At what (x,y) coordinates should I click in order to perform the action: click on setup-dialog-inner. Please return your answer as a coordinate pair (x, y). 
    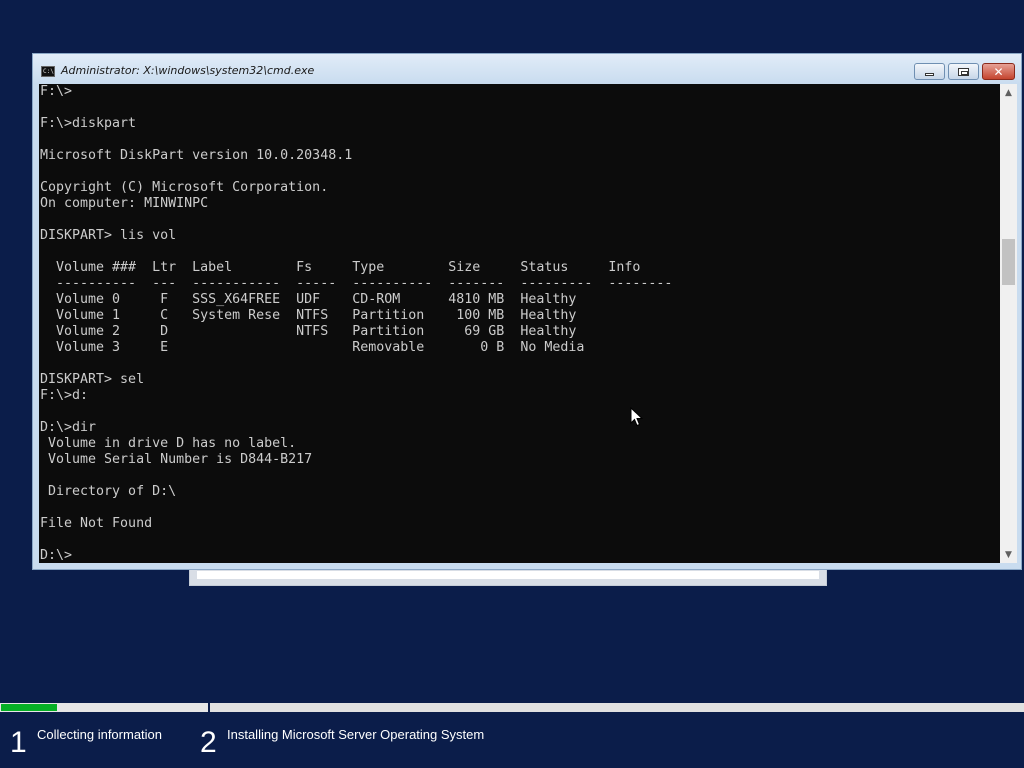
    Looking at the image, I should click on (508, 575).